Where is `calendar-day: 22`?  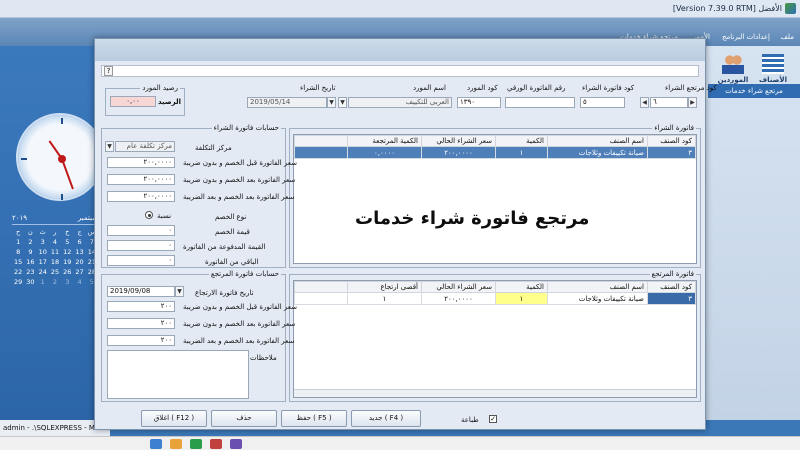
calendar-day: 22 is located at coordinates (18, 272).